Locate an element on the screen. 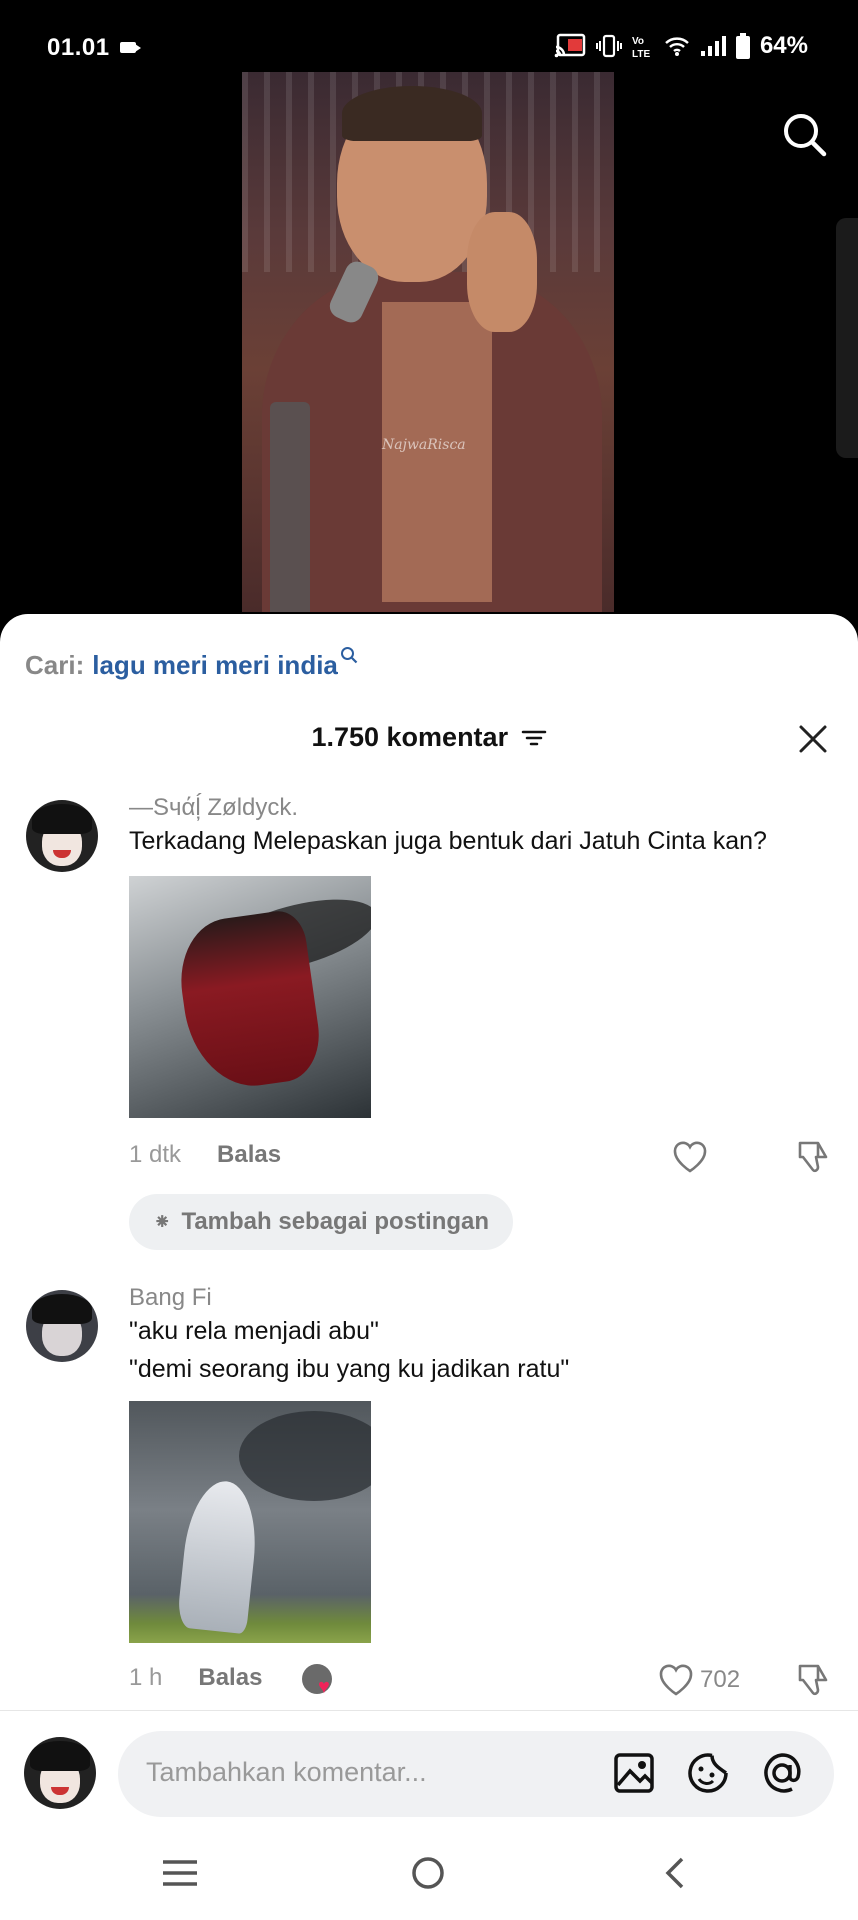 The image size is (858, 1920). comment-meta: 1 dtk Balas is located at coordinates (205, 1155).